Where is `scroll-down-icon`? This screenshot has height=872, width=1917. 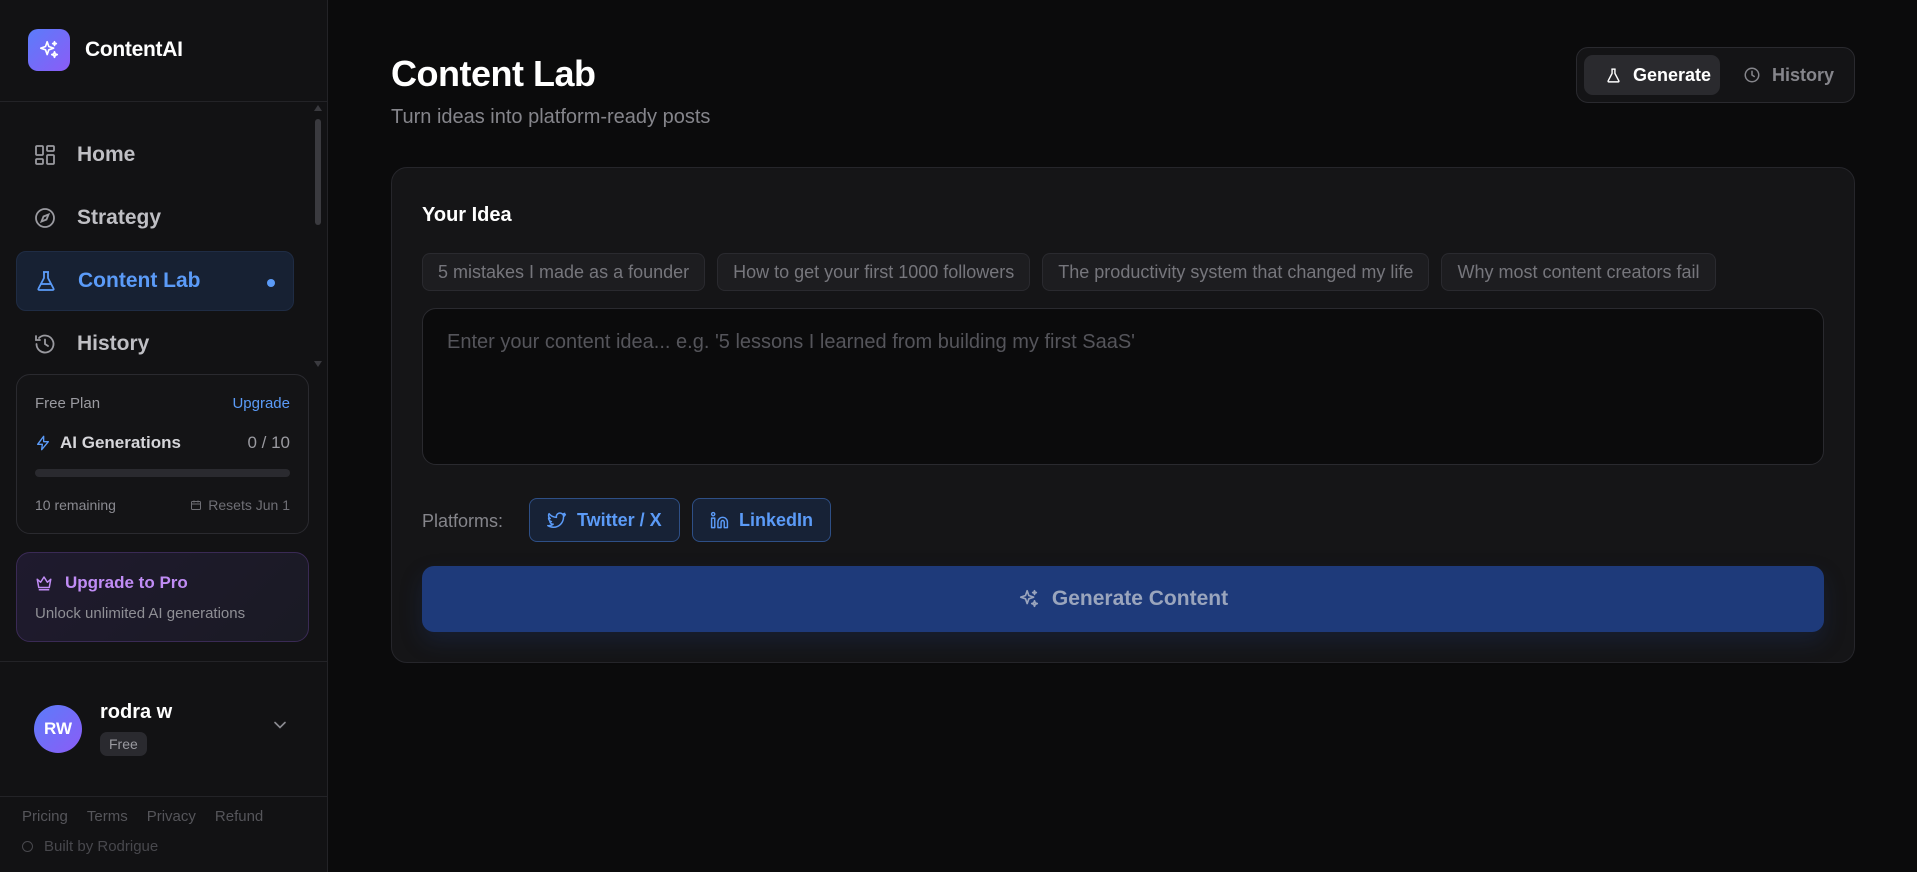 scroll-down-icon is located at coordinates (318, 364).